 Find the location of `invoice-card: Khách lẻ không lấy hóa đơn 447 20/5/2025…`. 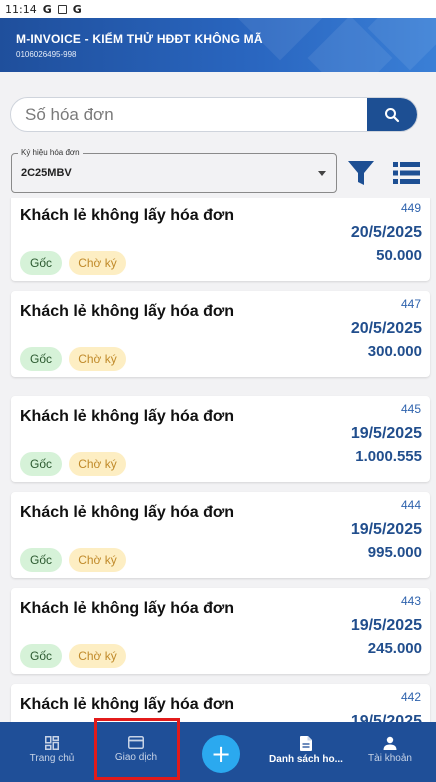

invoice-card: Khách lẻ không lấy hóa đơn 447 20/5/2025… is located at coordinates (220, 334).